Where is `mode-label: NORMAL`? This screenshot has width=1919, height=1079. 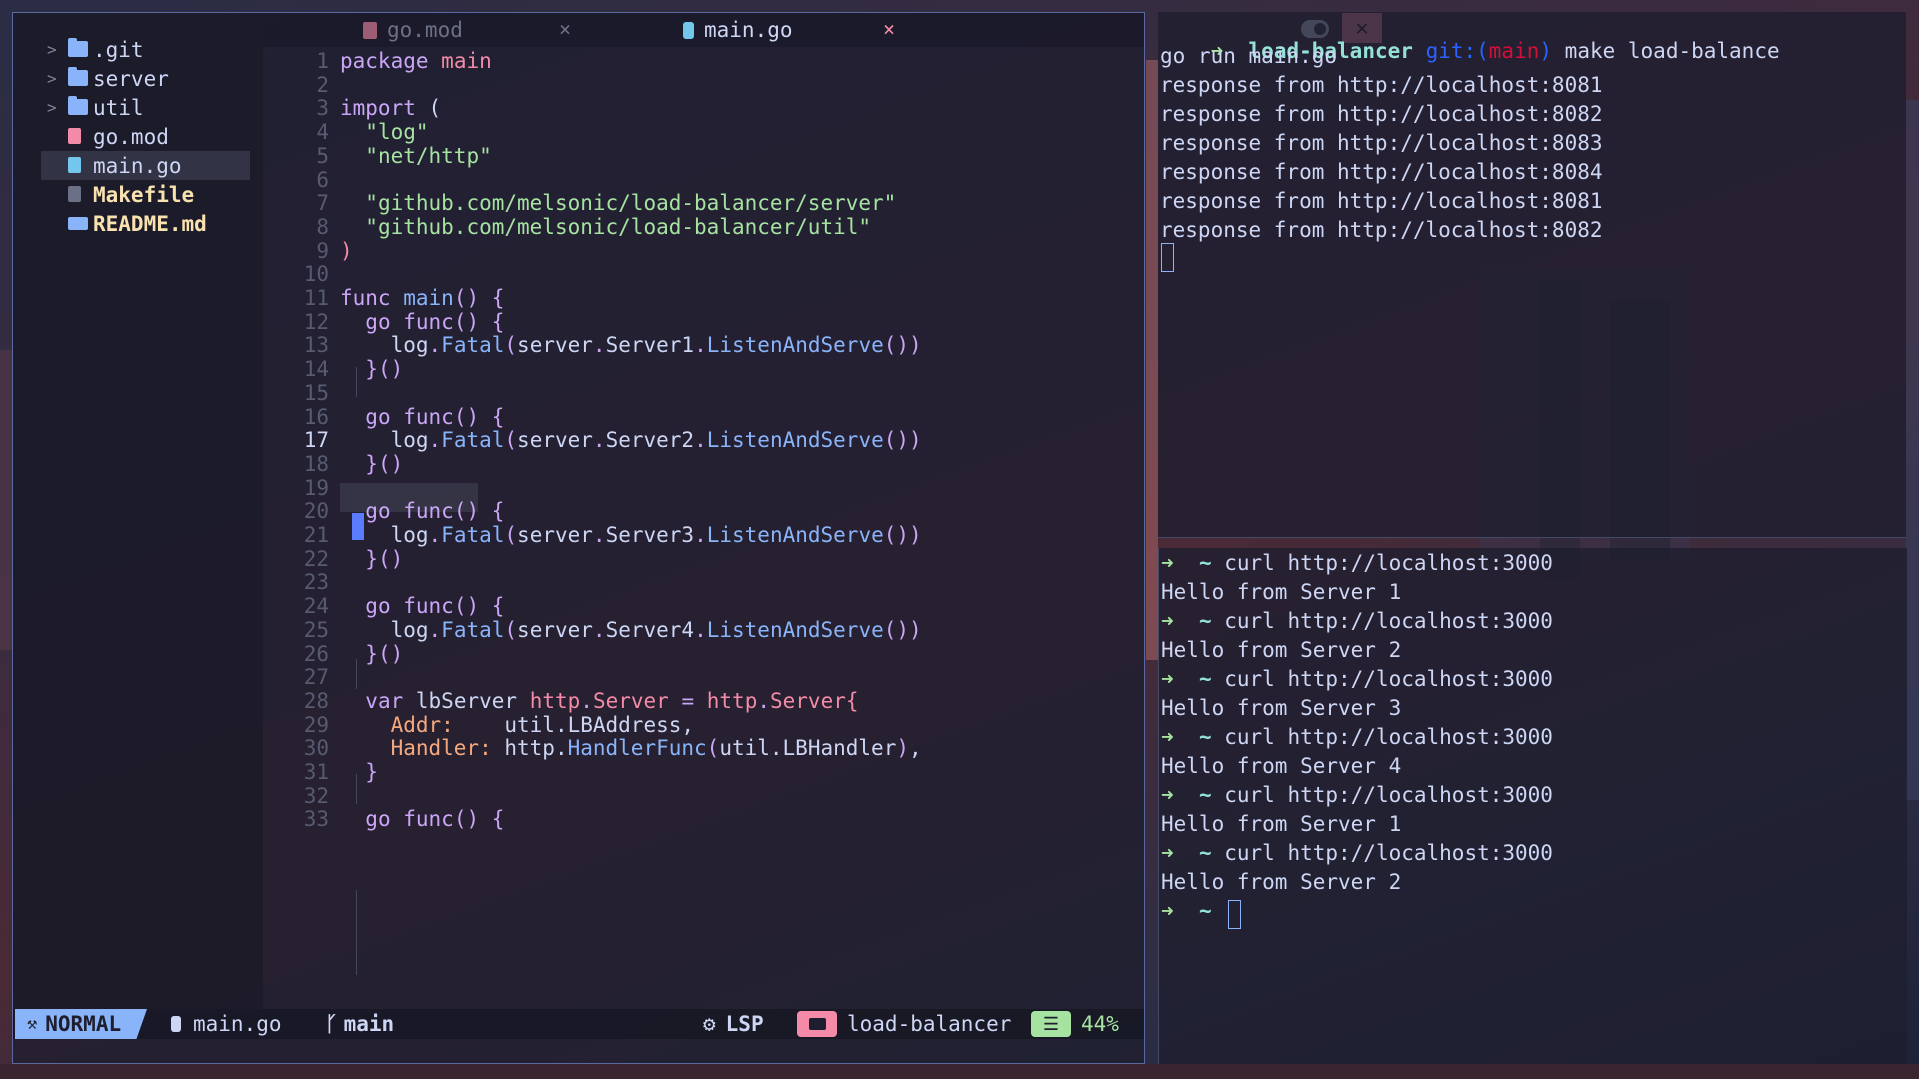 mode-label: NORMAL is located at coordinates (83, 1024).